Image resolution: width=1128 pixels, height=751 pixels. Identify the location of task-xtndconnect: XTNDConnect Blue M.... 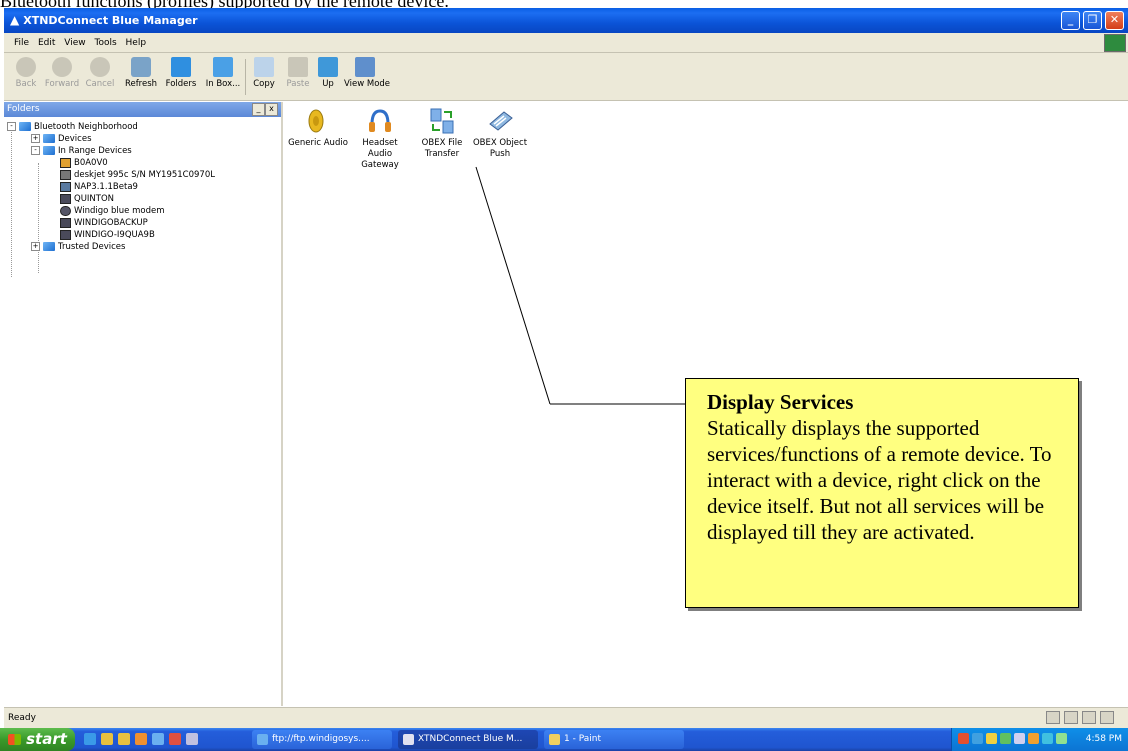
(468, 739).